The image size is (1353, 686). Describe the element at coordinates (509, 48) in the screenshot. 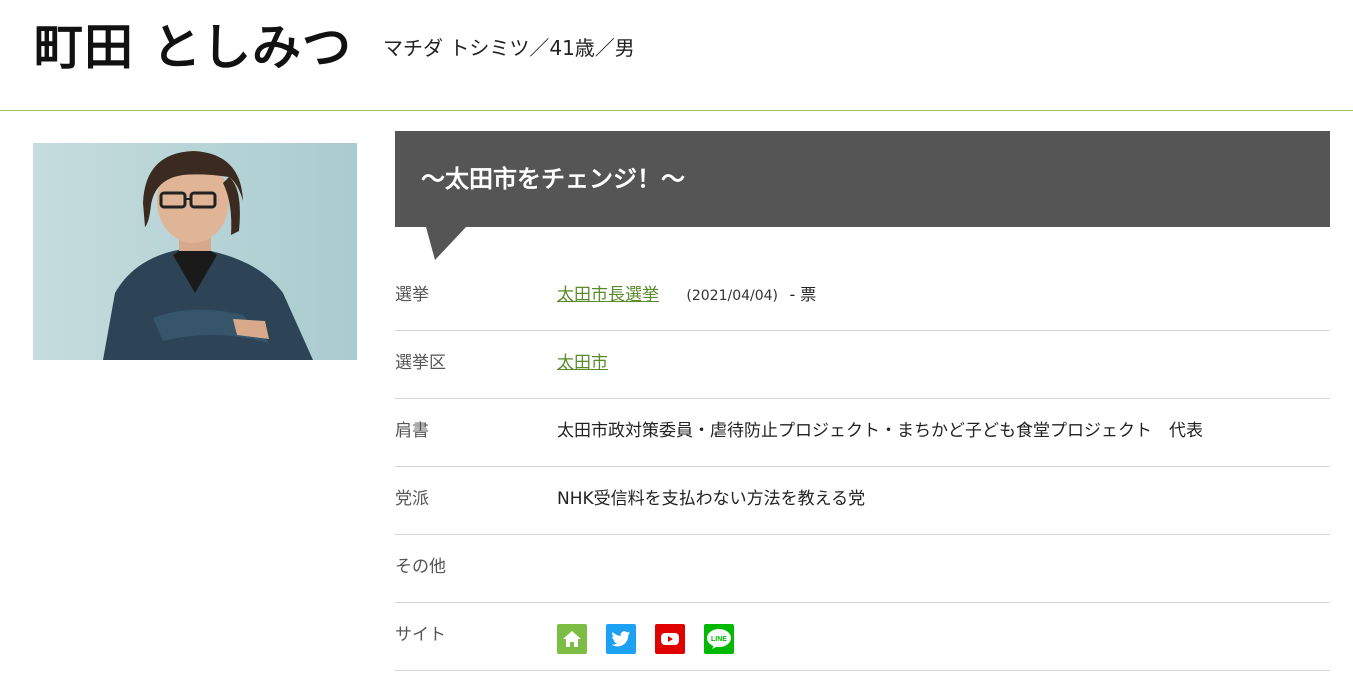

I see `candidate-meta: マチダ トシミツ／41歳／男` at that location.